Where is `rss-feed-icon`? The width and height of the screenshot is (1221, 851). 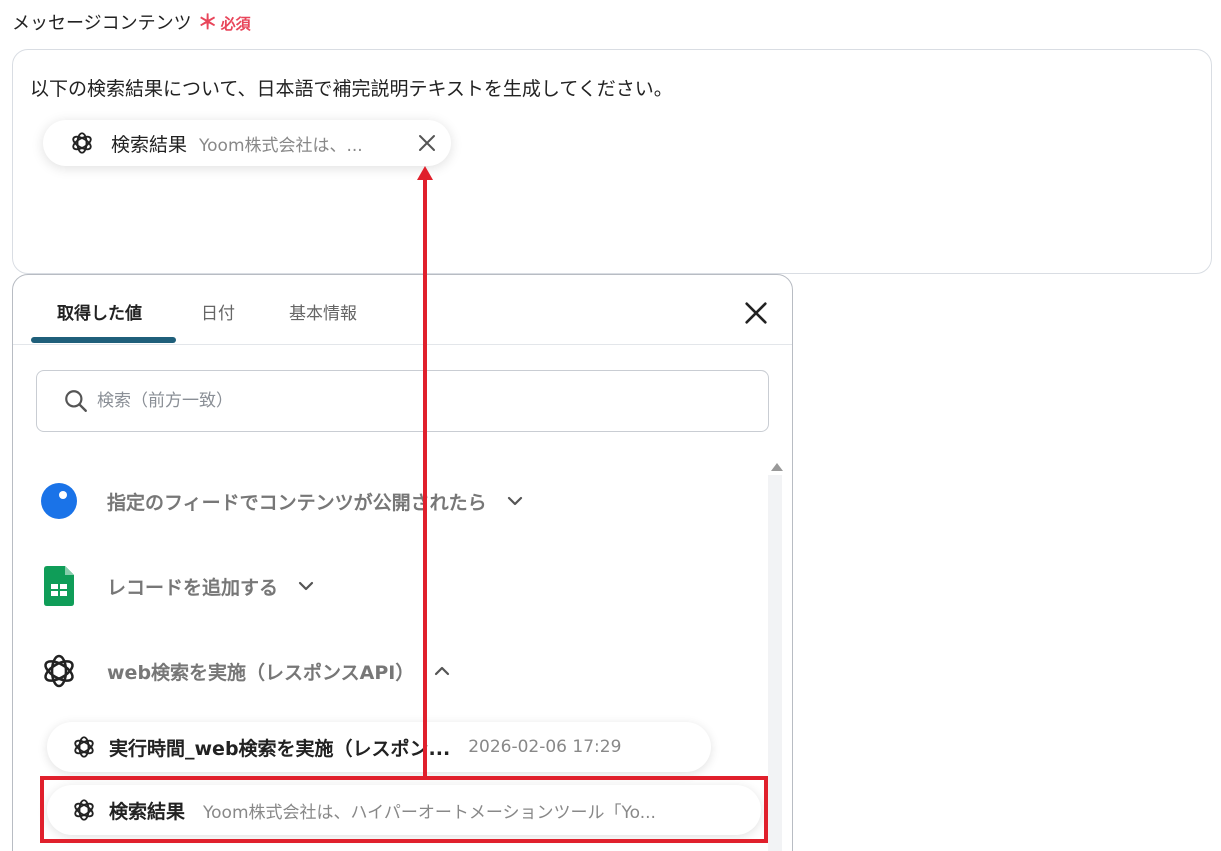 rss-feed-icon is located at coordinates (59, 501).